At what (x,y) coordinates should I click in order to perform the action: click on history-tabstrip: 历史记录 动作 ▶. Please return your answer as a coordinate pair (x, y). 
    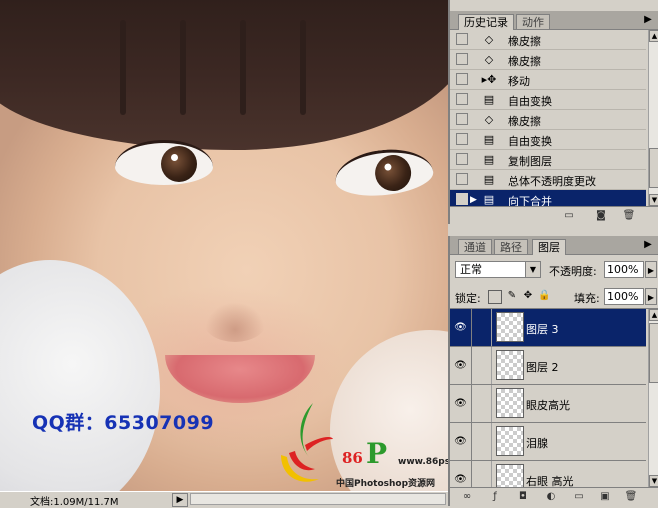
    Looking at the image, I should click on (554, 20).